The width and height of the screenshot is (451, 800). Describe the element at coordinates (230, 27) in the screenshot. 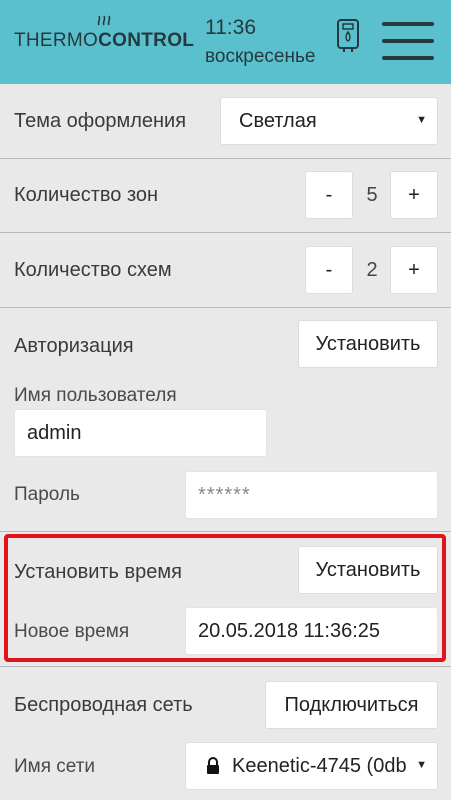

I see `current-time: 11:36` at that location.